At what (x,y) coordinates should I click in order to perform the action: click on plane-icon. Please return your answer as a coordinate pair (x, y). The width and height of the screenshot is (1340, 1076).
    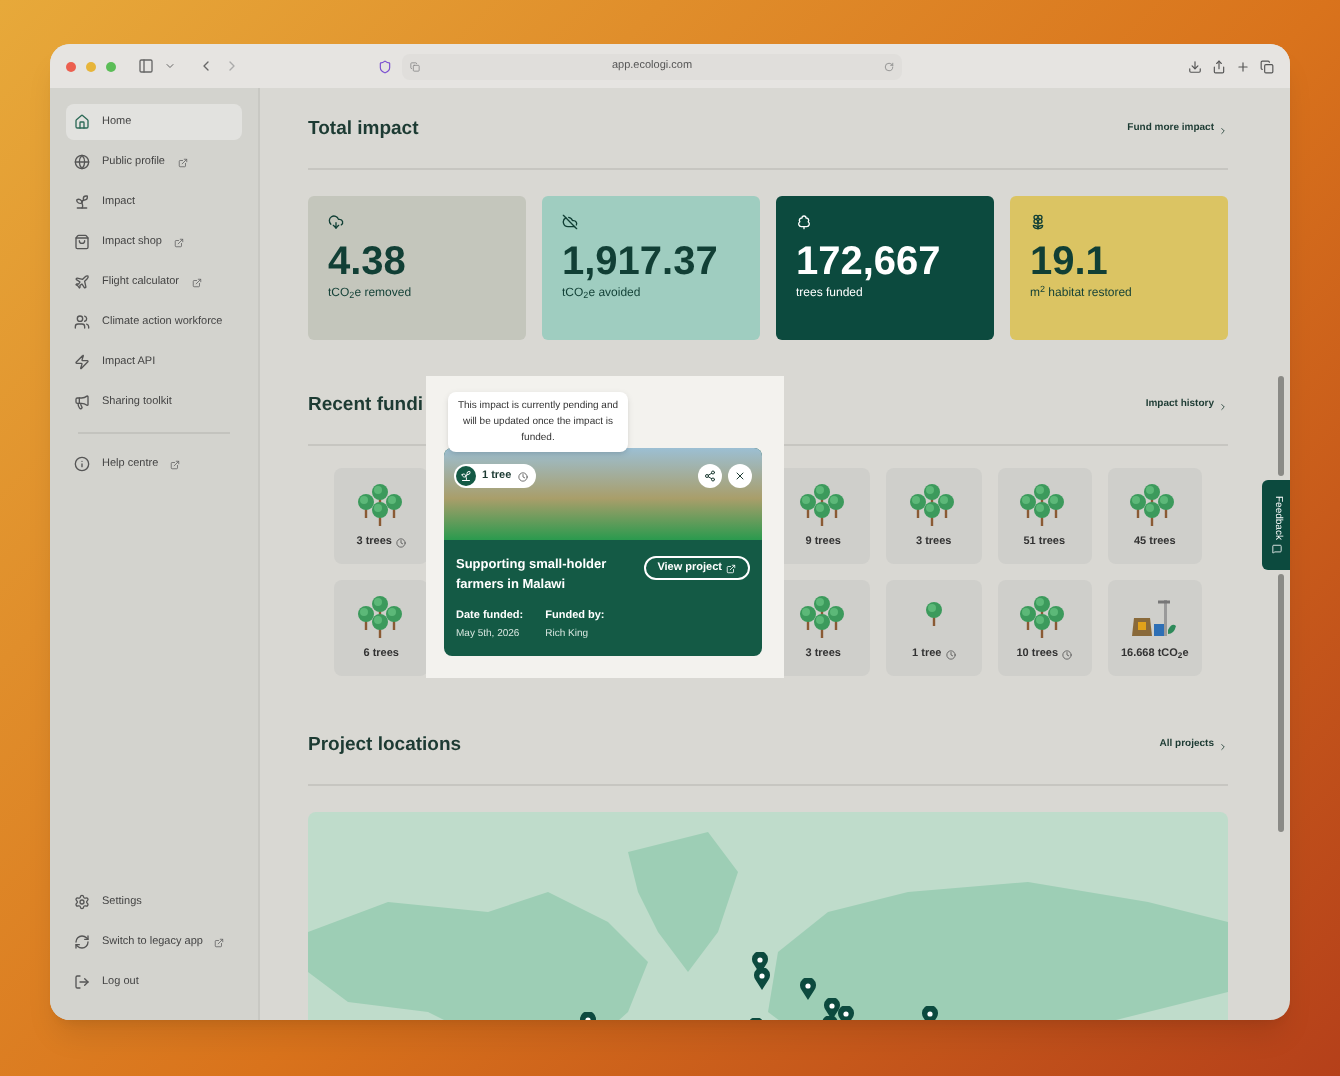
    Looking at the image, I should click on (82, 282).